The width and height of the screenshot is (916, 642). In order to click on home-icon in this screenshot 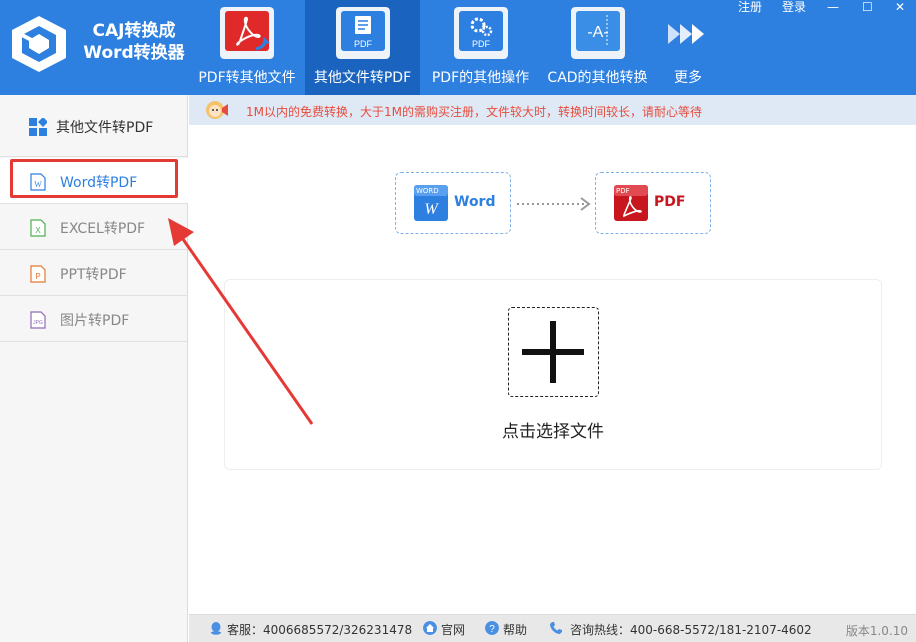, I will do `click(430, 628)`.